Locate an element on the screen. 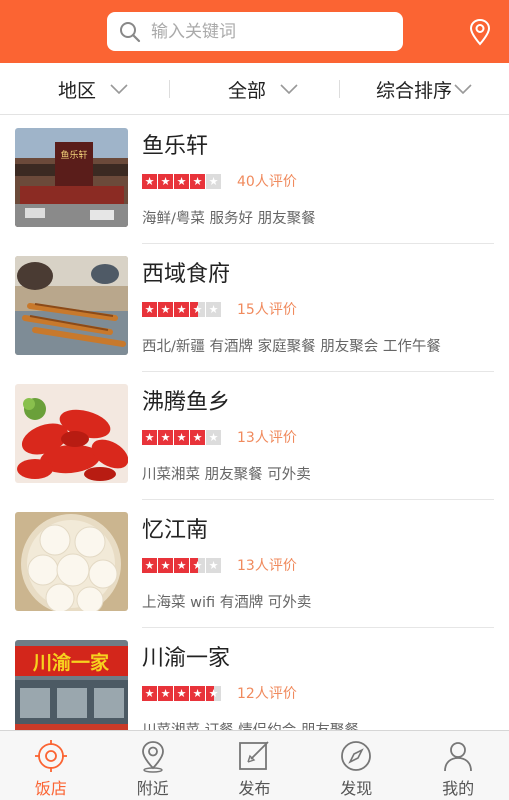 The height and width of the screenshot is (800, 509). top-header is located at coordinates (254, 31).